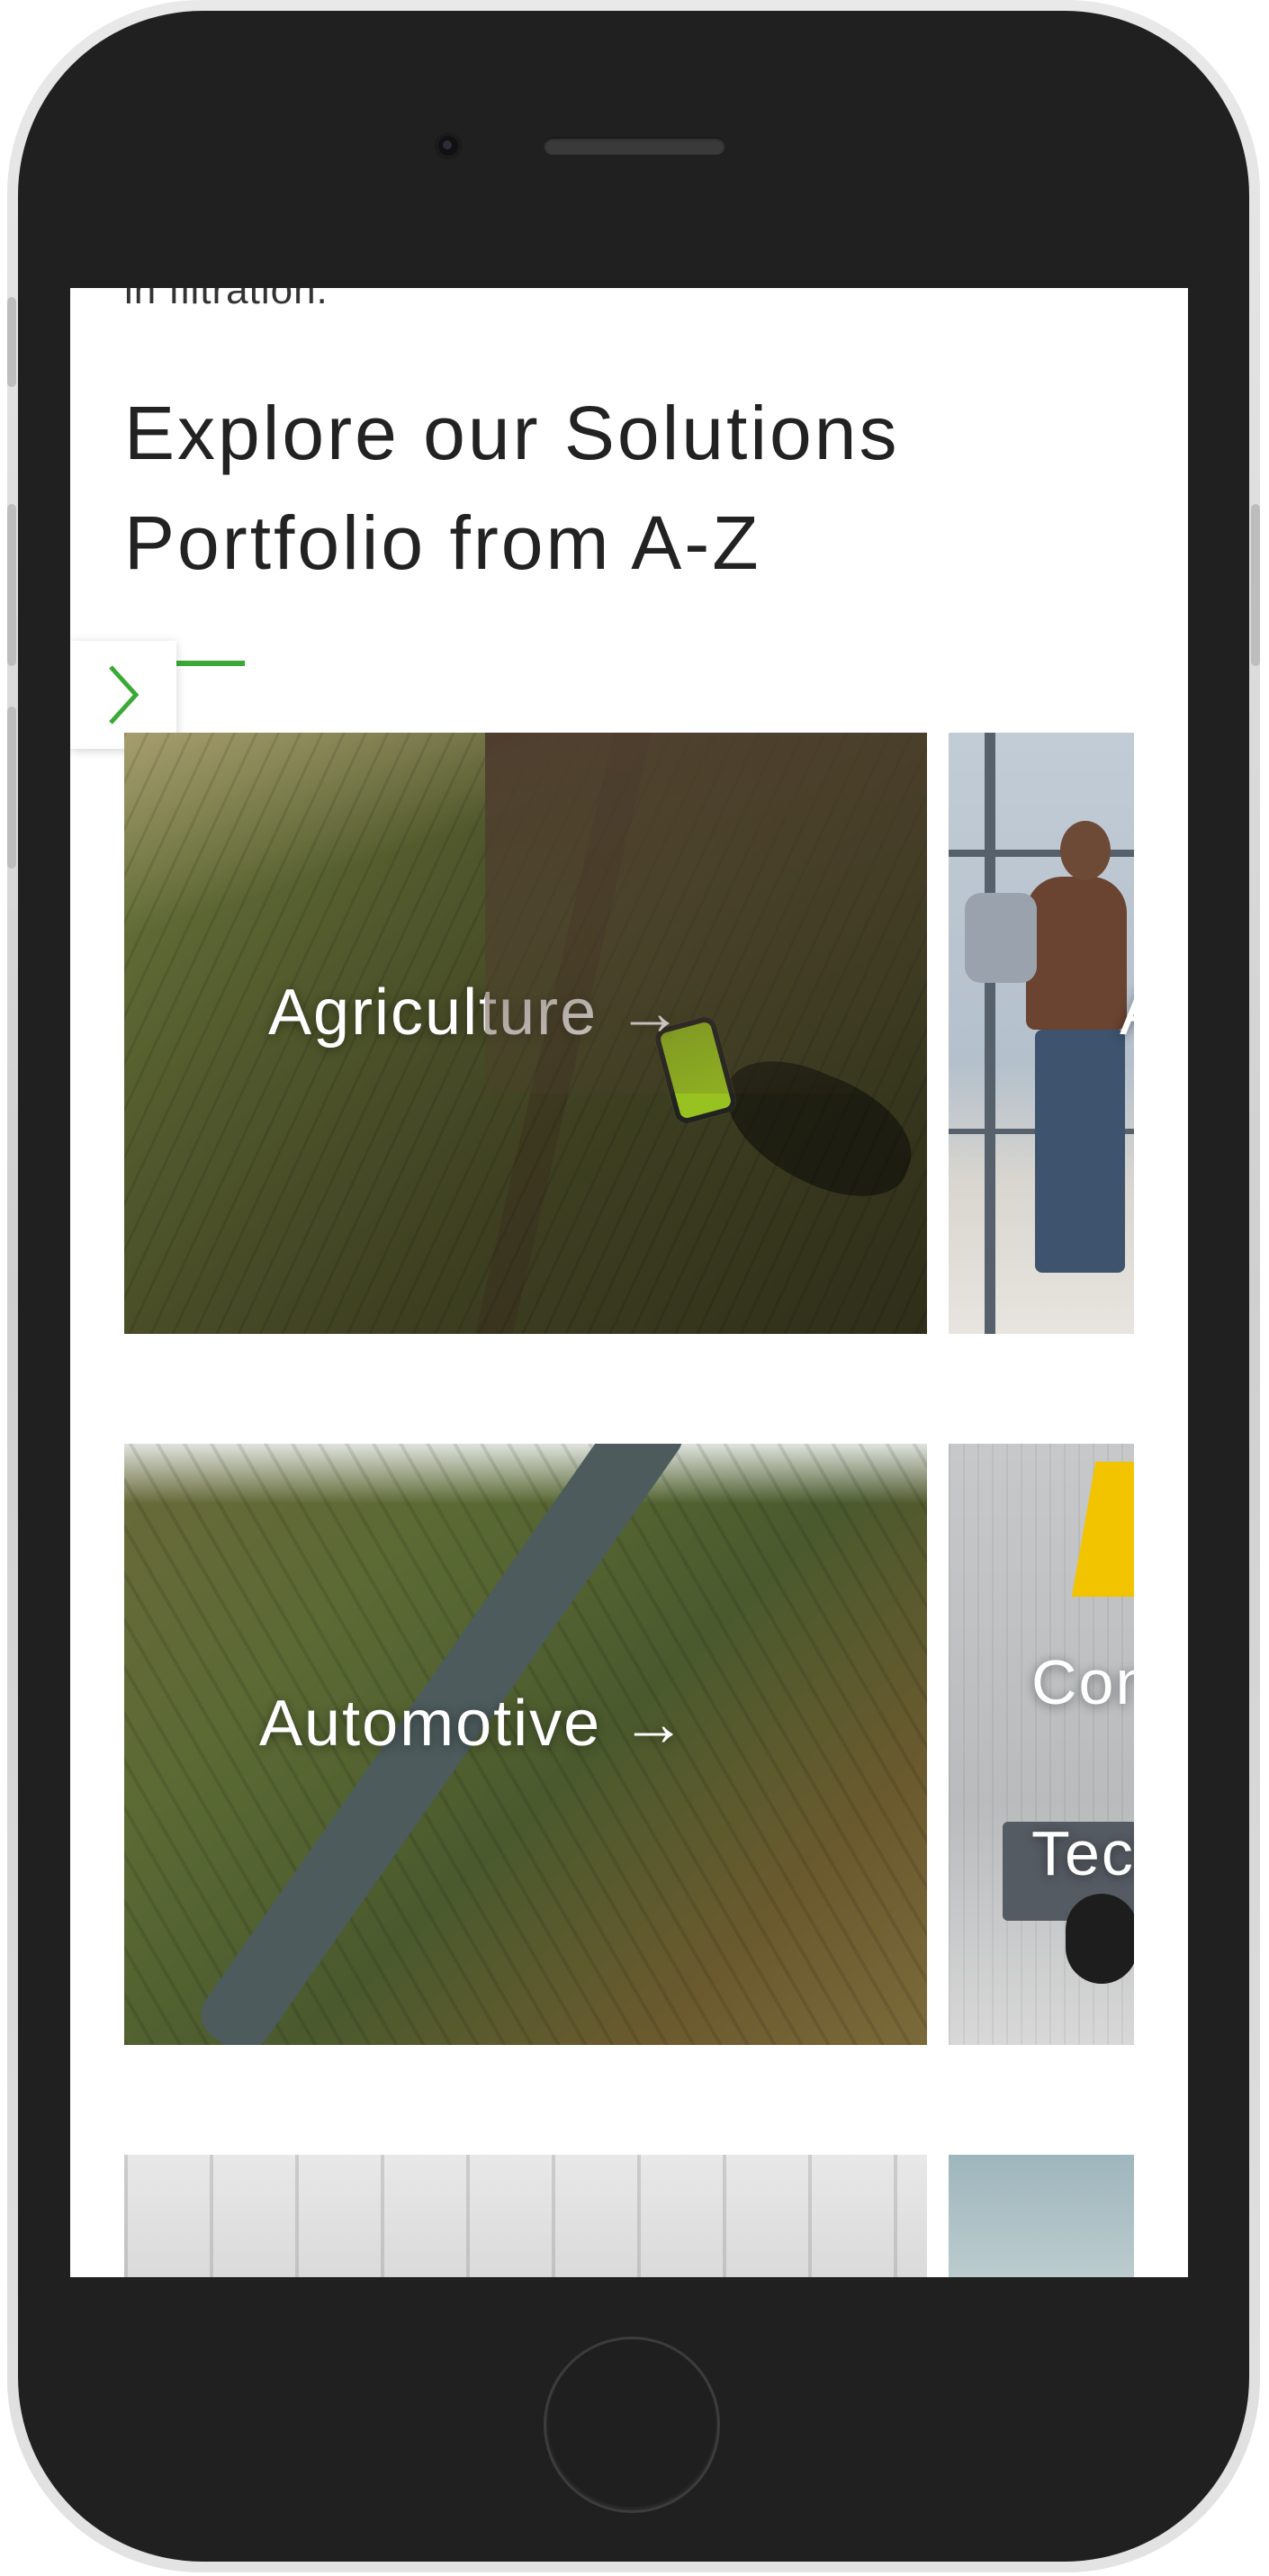  What do you see at coordinates (125, 695) in the screenshot?
I see `chevron-right-icon` at bounding box center [125, 695].